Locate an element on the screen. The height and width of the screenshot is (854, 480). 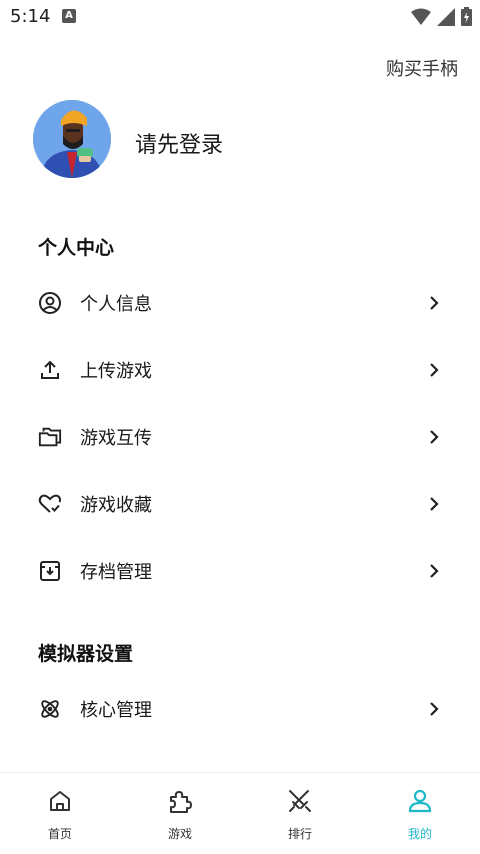
puzzle-icon is located at coordinates (180, 801).